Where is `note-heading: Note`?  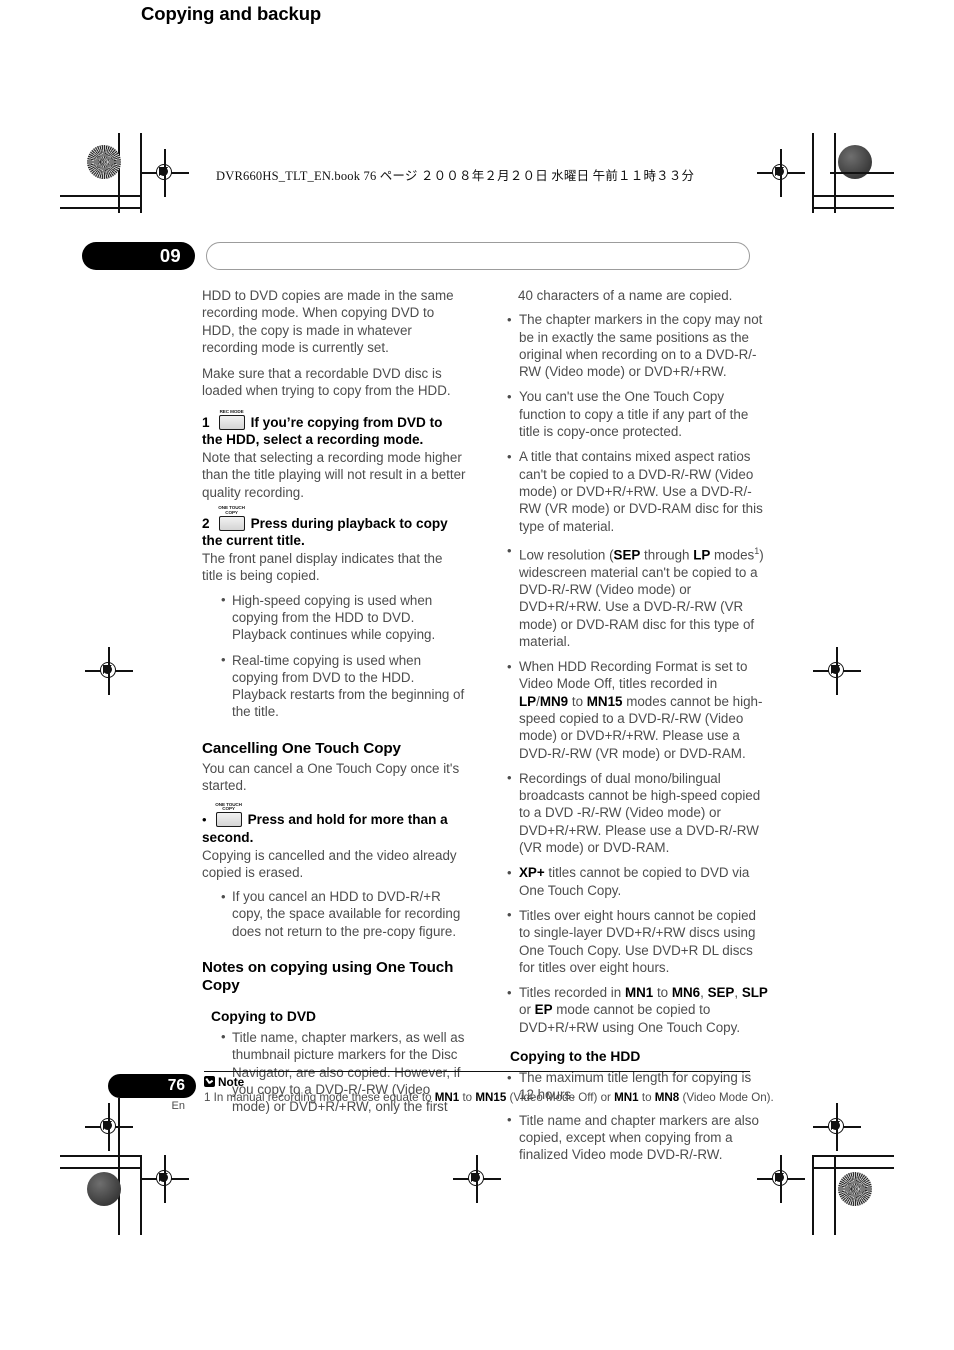 note-heading: Note is located at coordinates (224, 1082).